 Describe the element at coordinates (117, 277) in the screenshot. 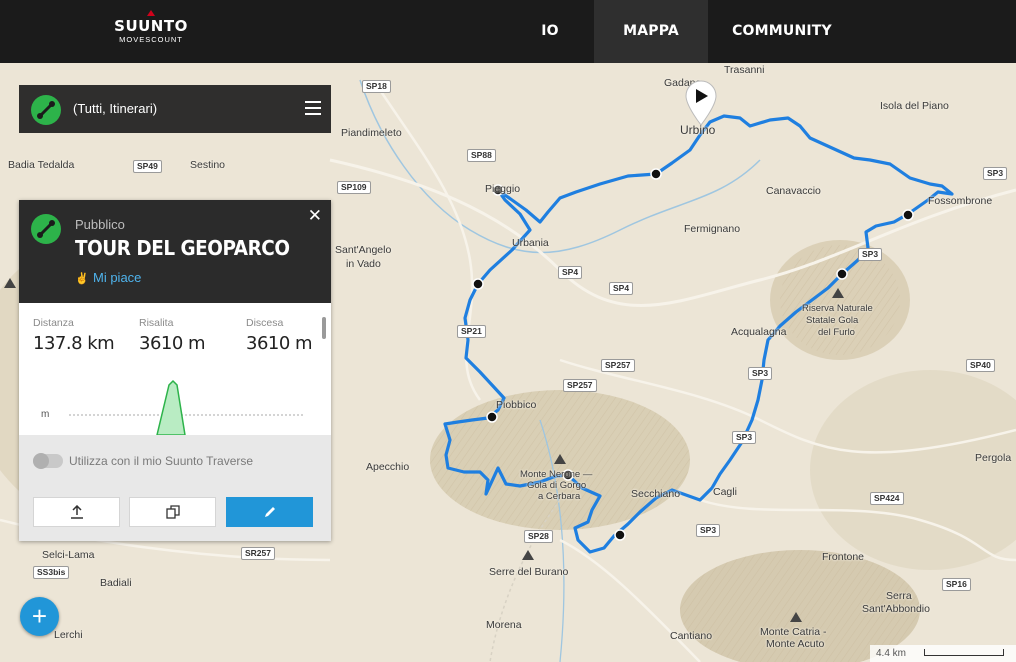

I see `like-label: Mi piace` at that location.